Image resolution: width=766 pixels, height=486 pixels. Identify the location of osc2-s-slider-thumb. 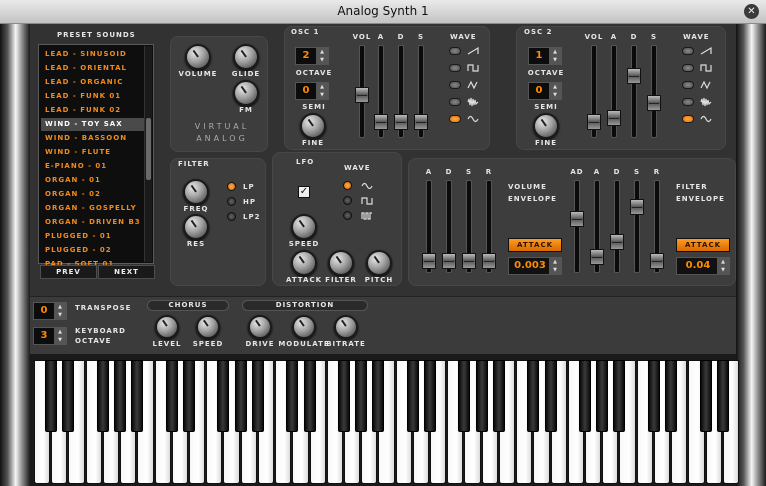
(654, 103).